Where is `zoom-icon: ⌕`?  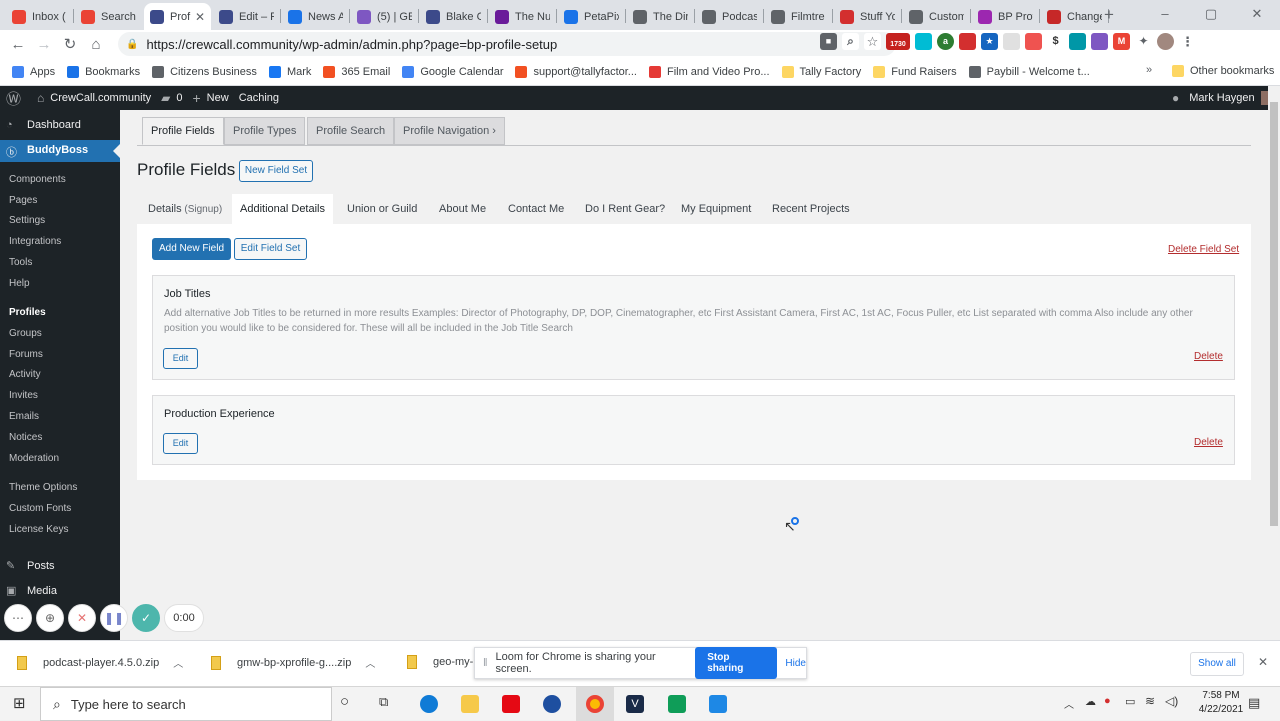 zoom-icon: ⌕ is located at coordinates (850, 41).